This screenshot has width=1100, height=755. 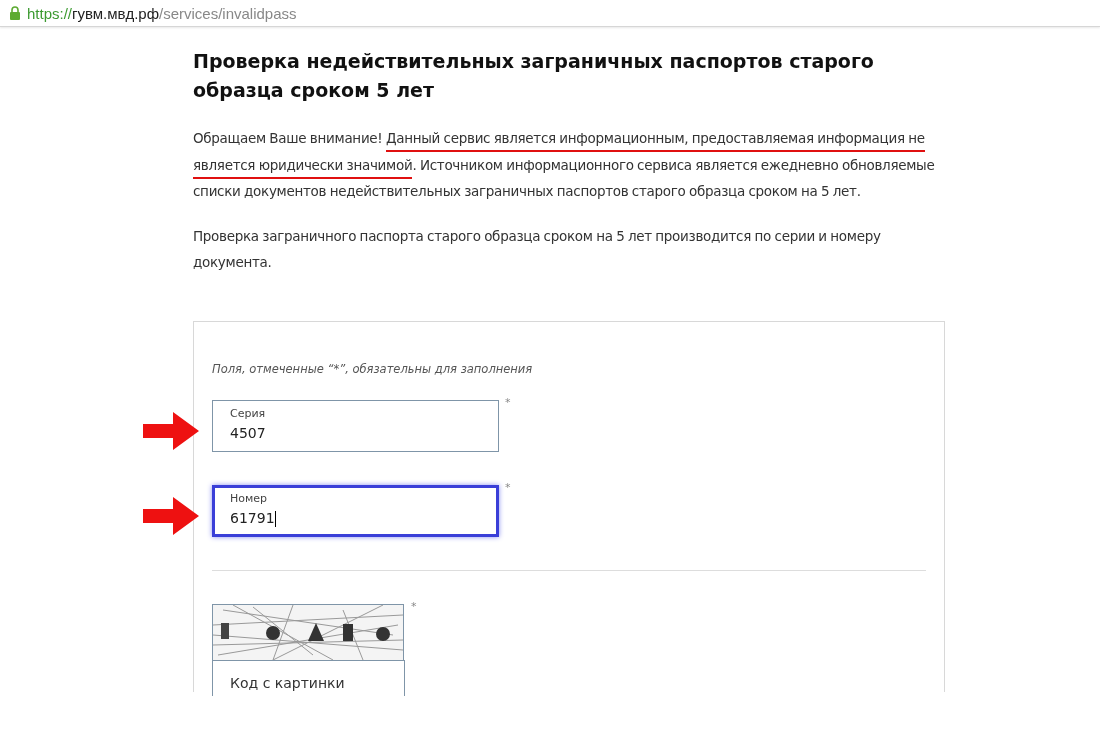 What do you see at coordinates (162, 13) in the screenshot?
I see `url-text: https://гувм.мвд.рф/services/invalidpass` at bounding box center [162, 13].